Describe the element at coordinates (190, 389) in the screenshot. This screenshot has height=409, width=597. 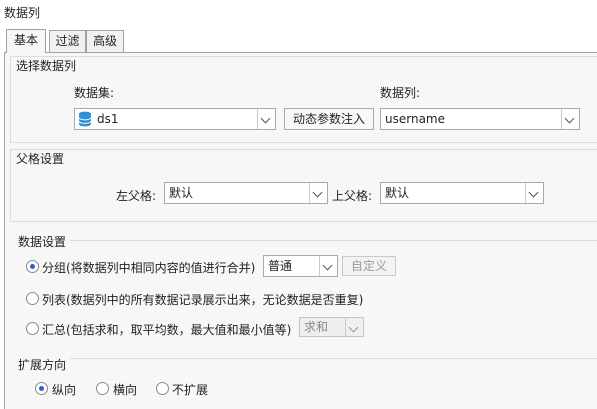
I see `expand-none-label: 不扩展` at that location.